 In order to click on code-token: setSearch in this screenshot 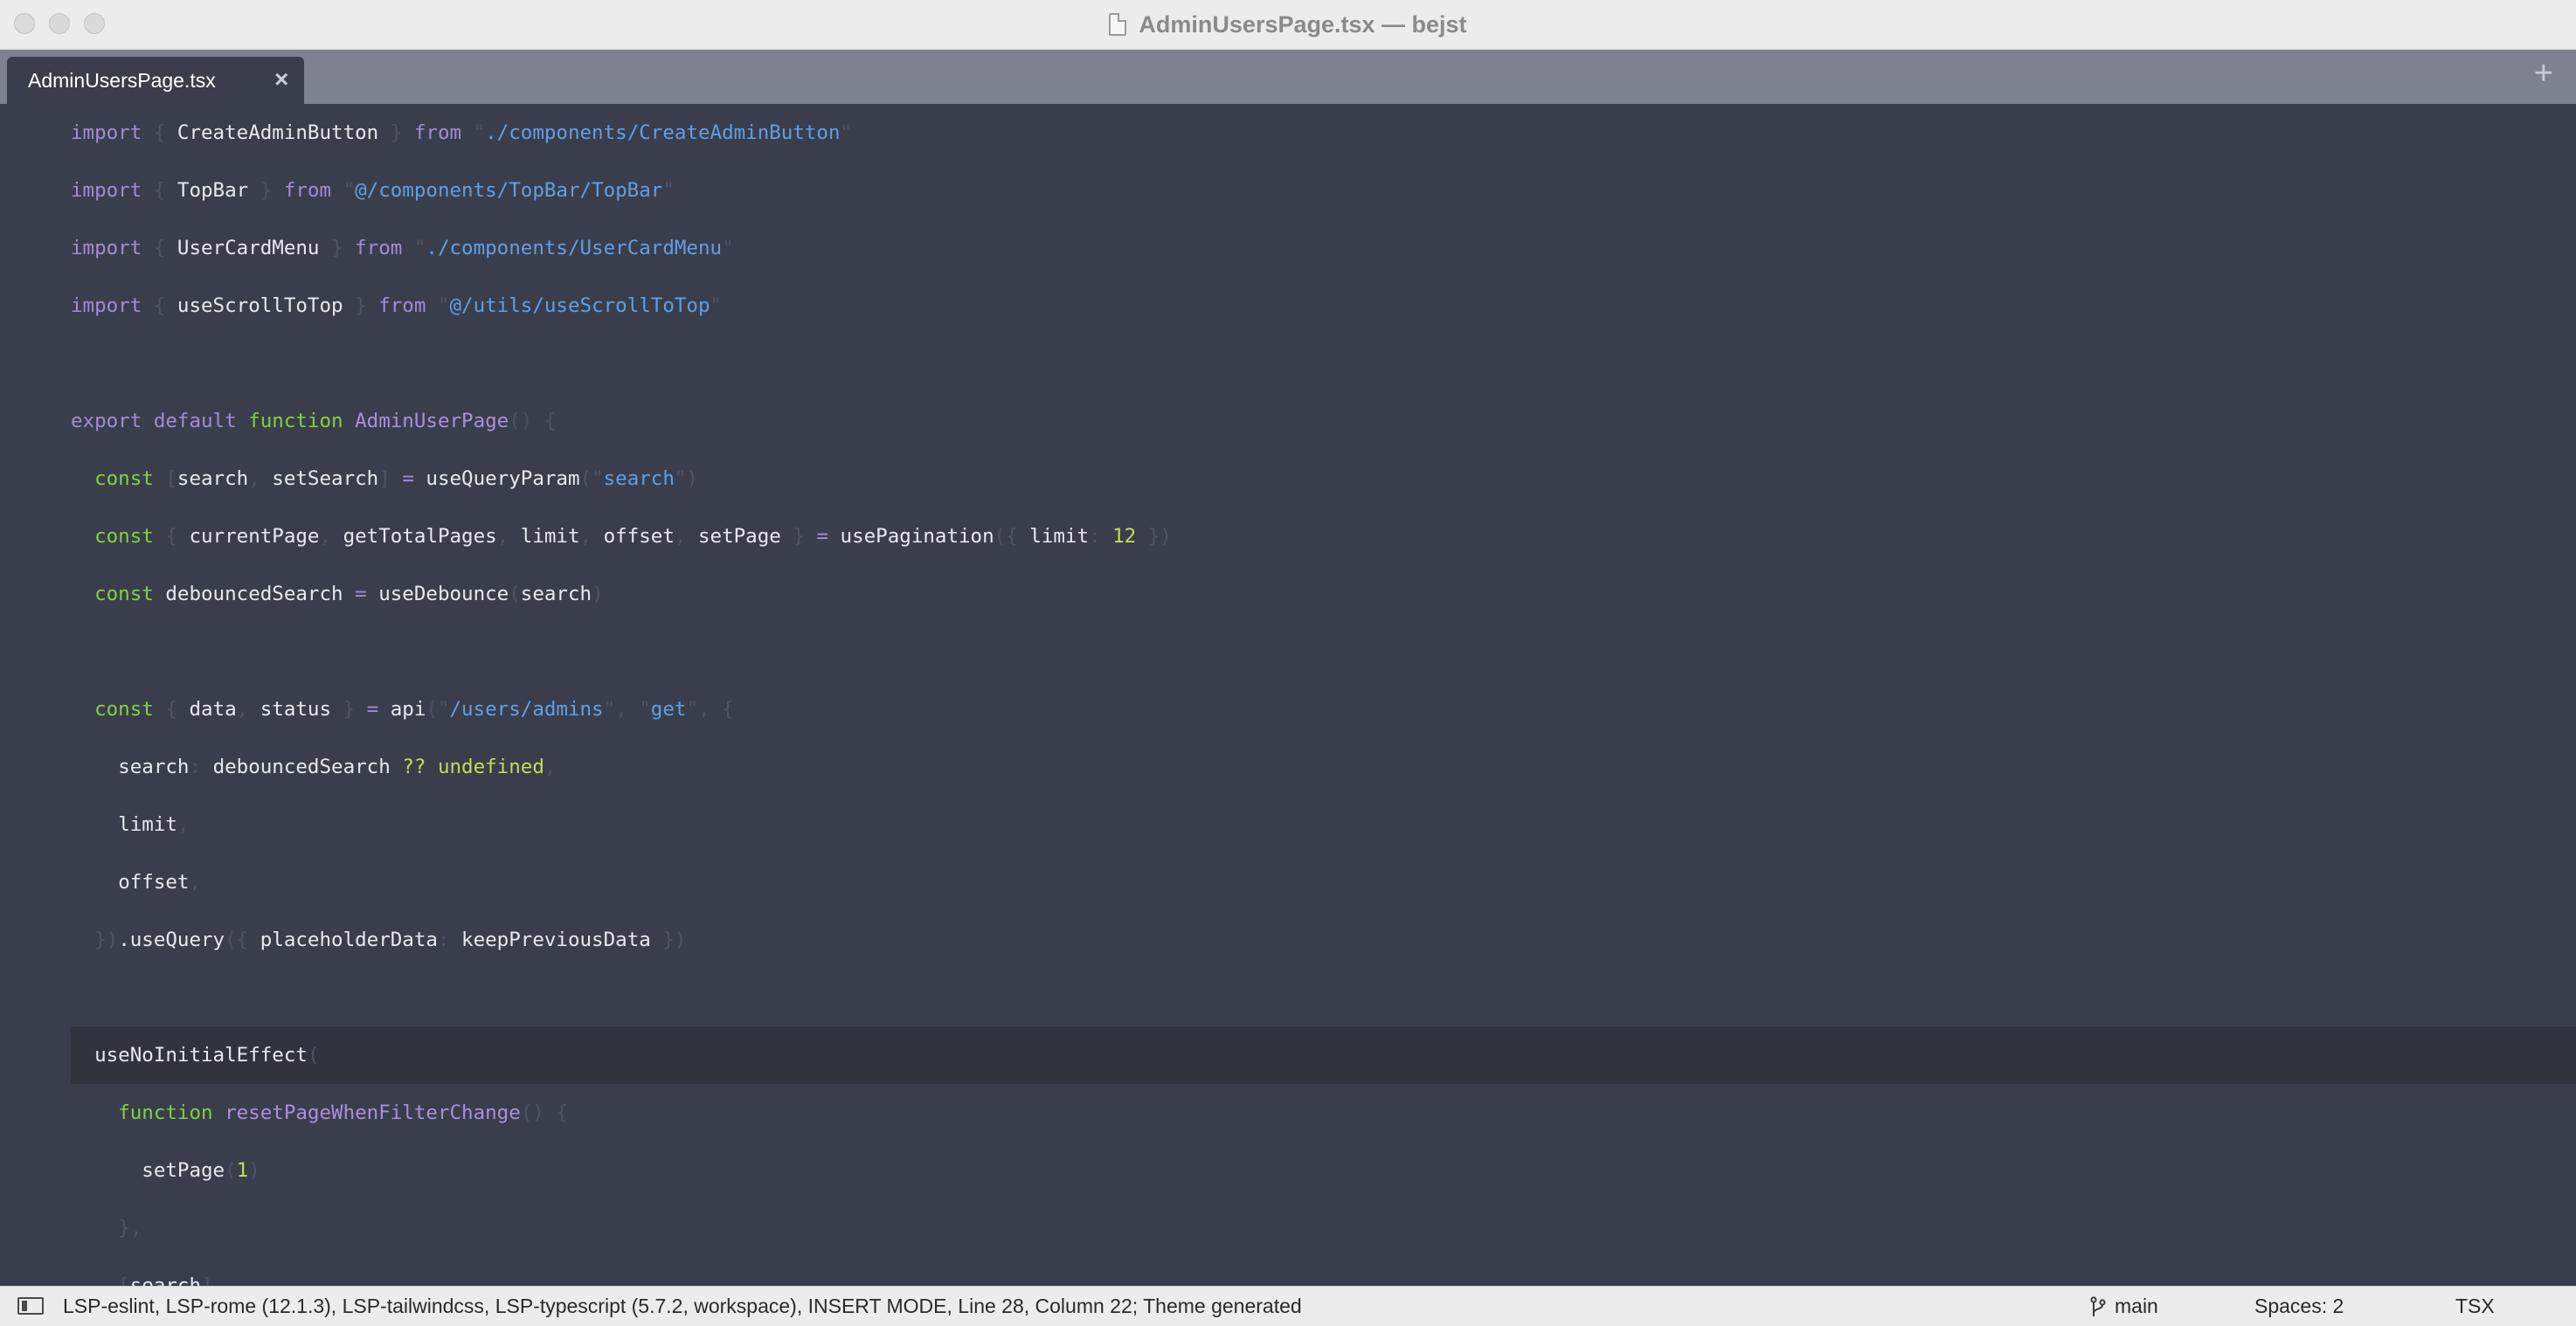, I will do `click(325, 478)`.